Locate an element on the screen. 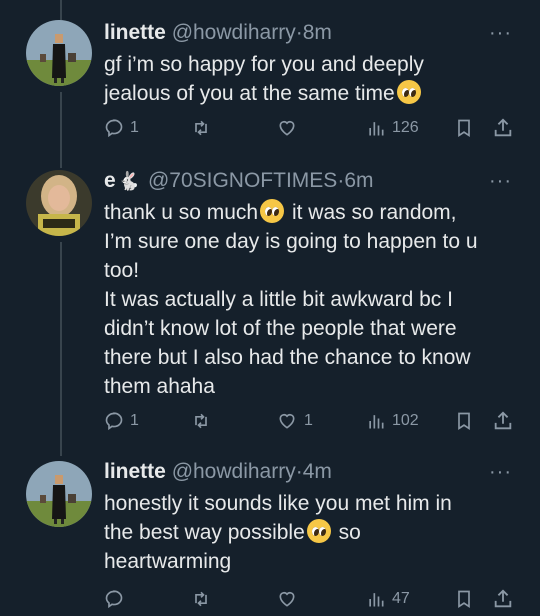 This screenshot has width=540, height=616. tweet-line: jealous of you at the same time is located at coordinates (249, 93).